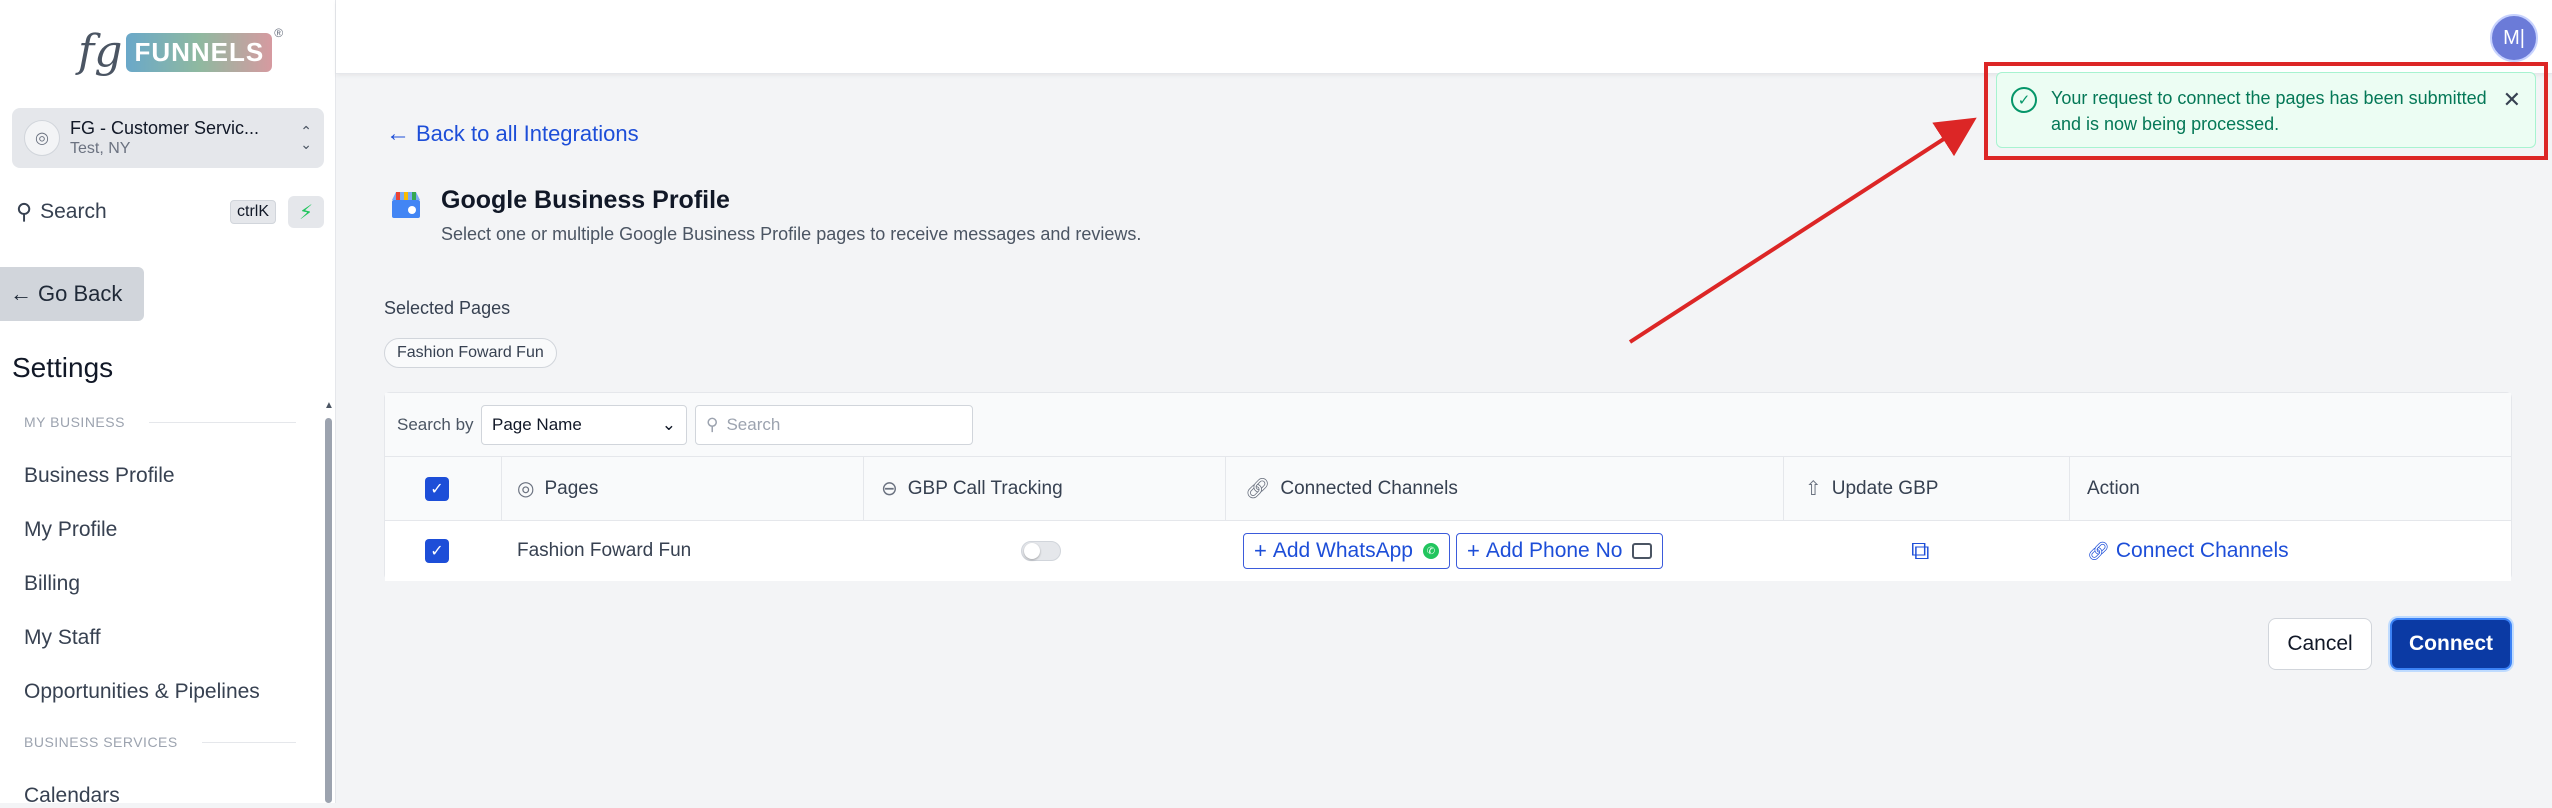 The image size is (2552, 808). What do you see at coordinates (537, 424) in the screenshot?
I see `search-by-select-value: Page Name` at bounding box center [537, 424].